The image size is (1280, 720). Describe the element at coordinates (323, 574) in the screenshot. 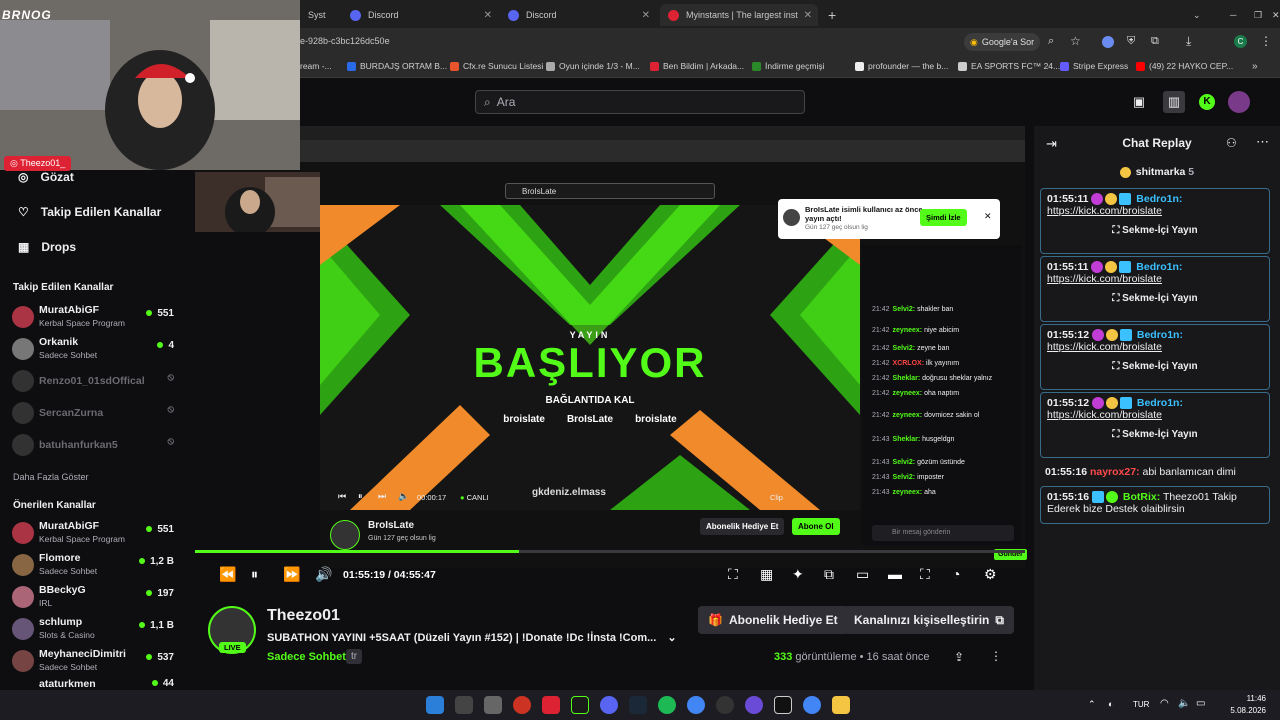

I see `volume-icon: 🔊` at that location.